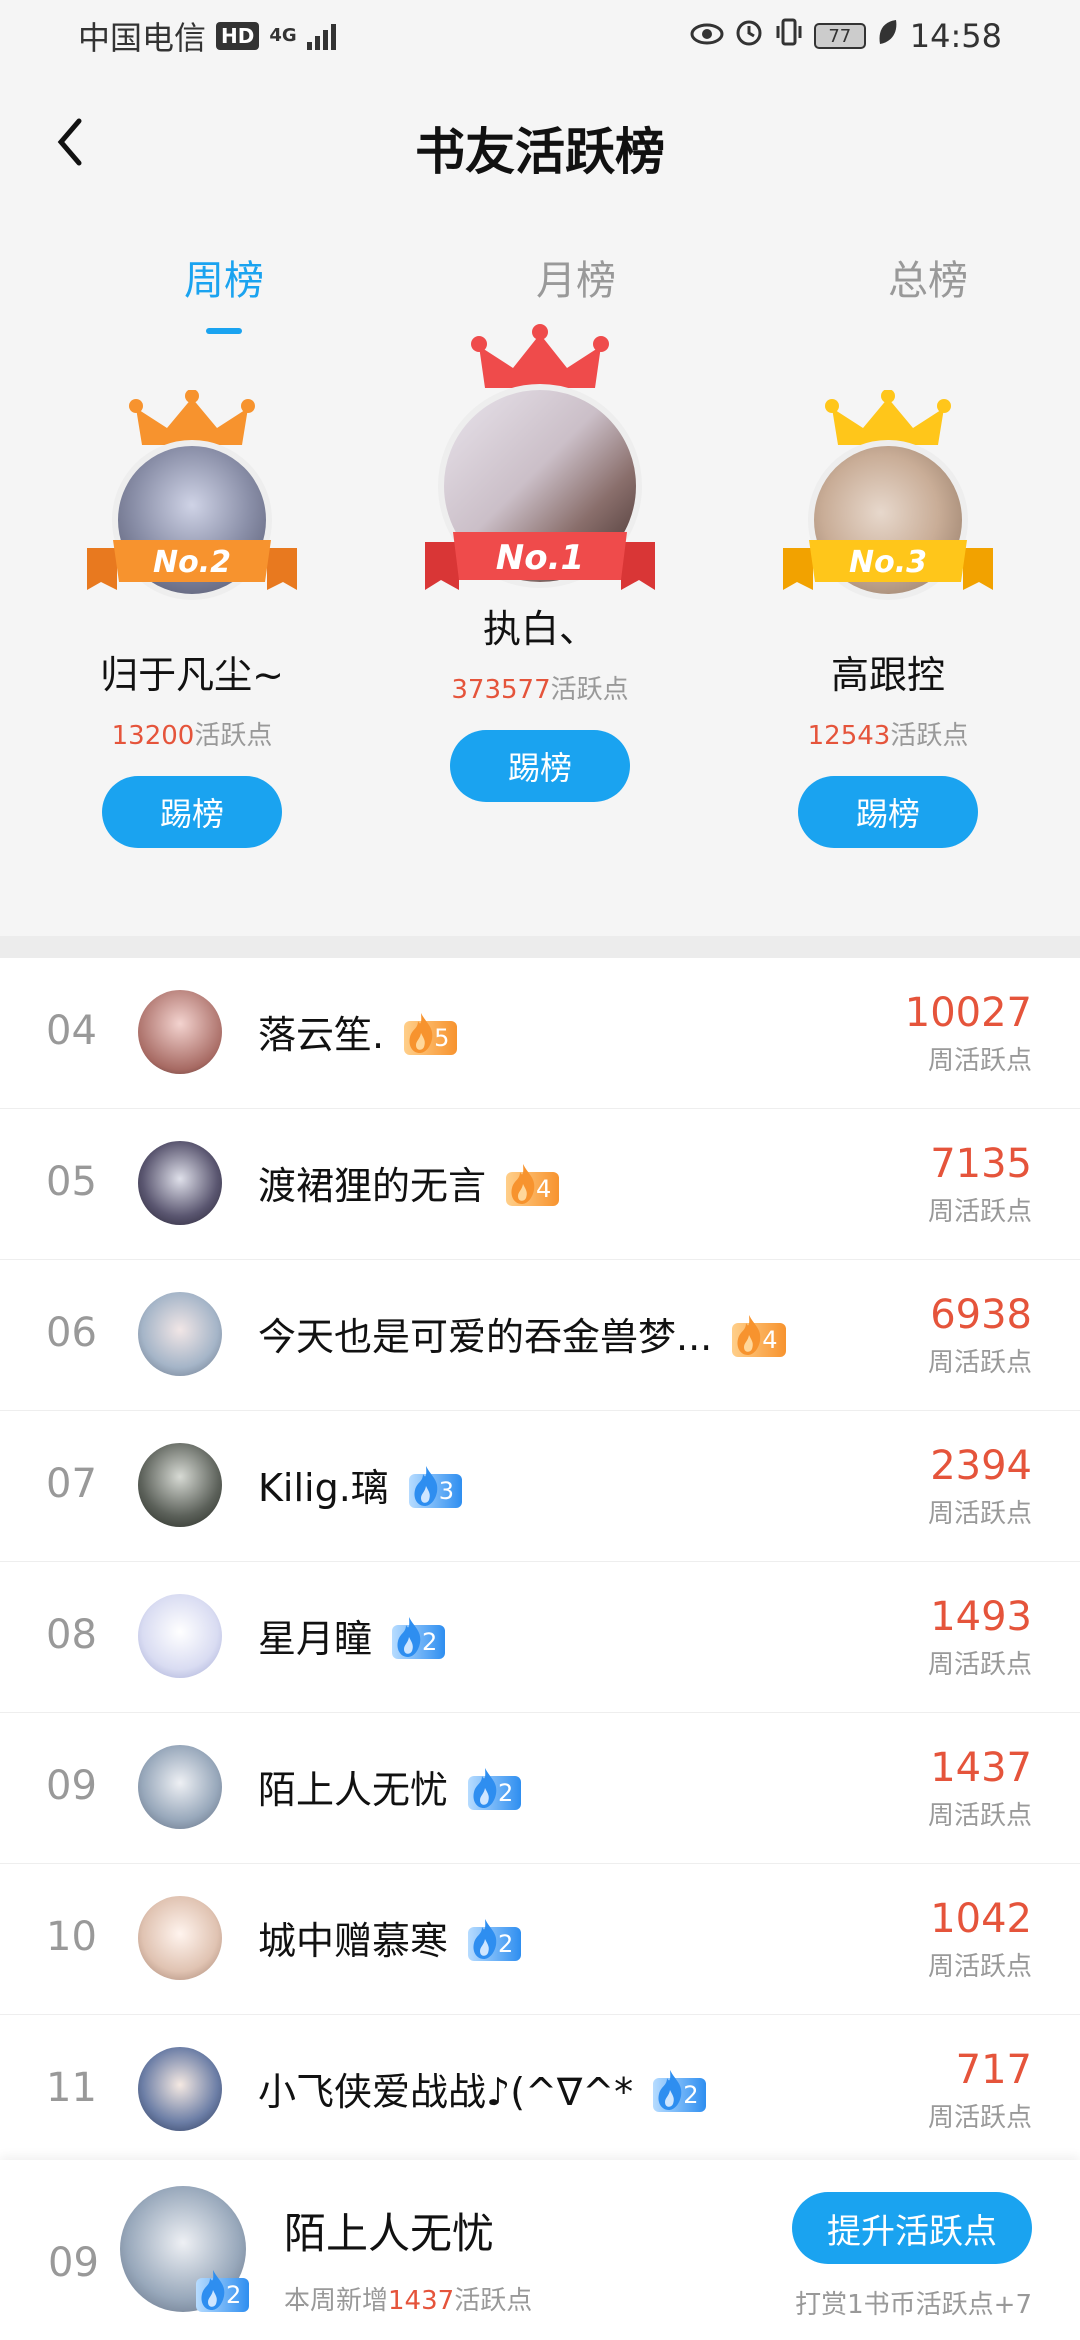 This screenshot has height=2340, width=1080. What do you see at coordinates (71, 1786) in the screenshot?
I see `rank-number: 09` at bounding box center [71, 1786].